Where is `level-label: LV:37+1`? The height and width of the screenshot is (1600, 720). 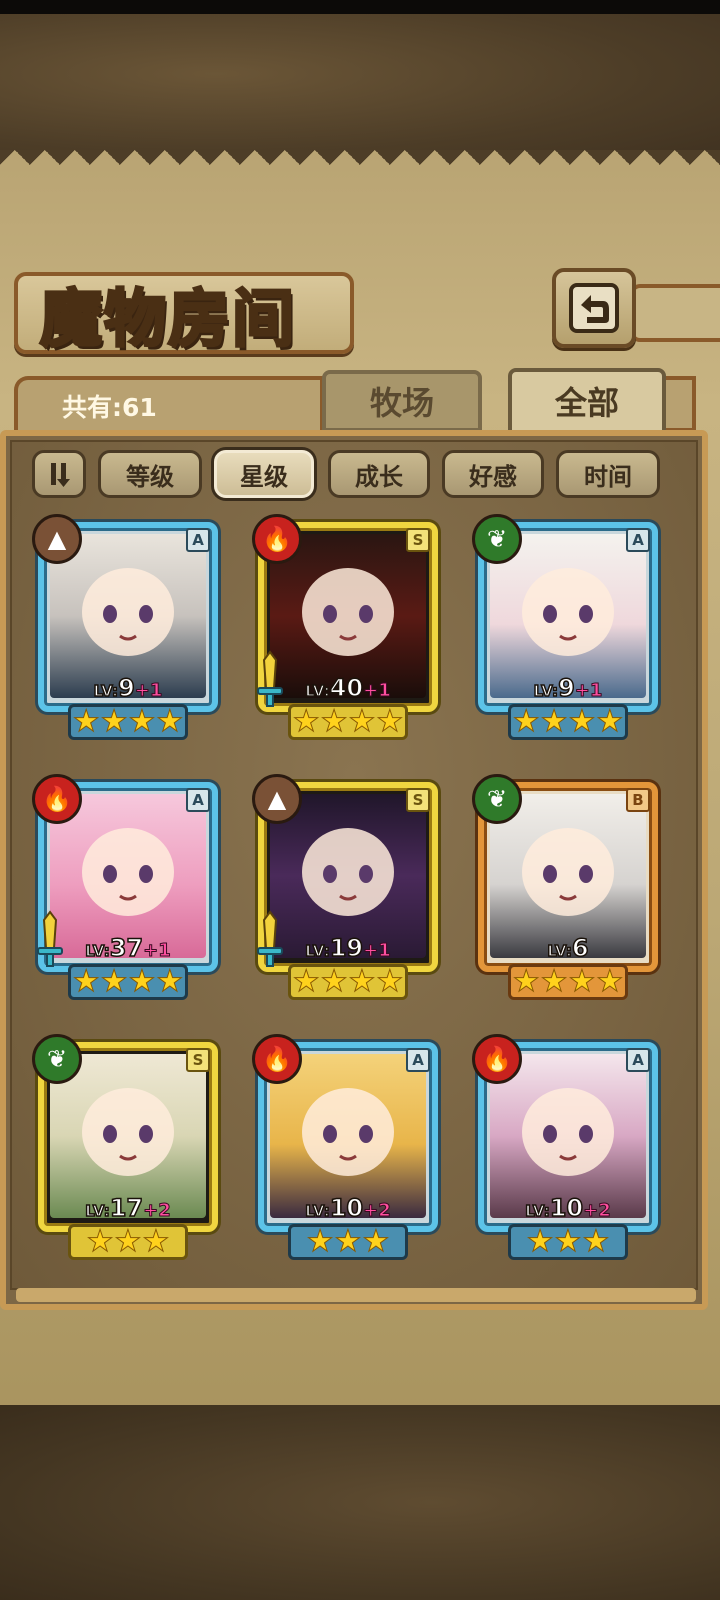 level-label: LV:37+1 is located at coordinates (128, 948).